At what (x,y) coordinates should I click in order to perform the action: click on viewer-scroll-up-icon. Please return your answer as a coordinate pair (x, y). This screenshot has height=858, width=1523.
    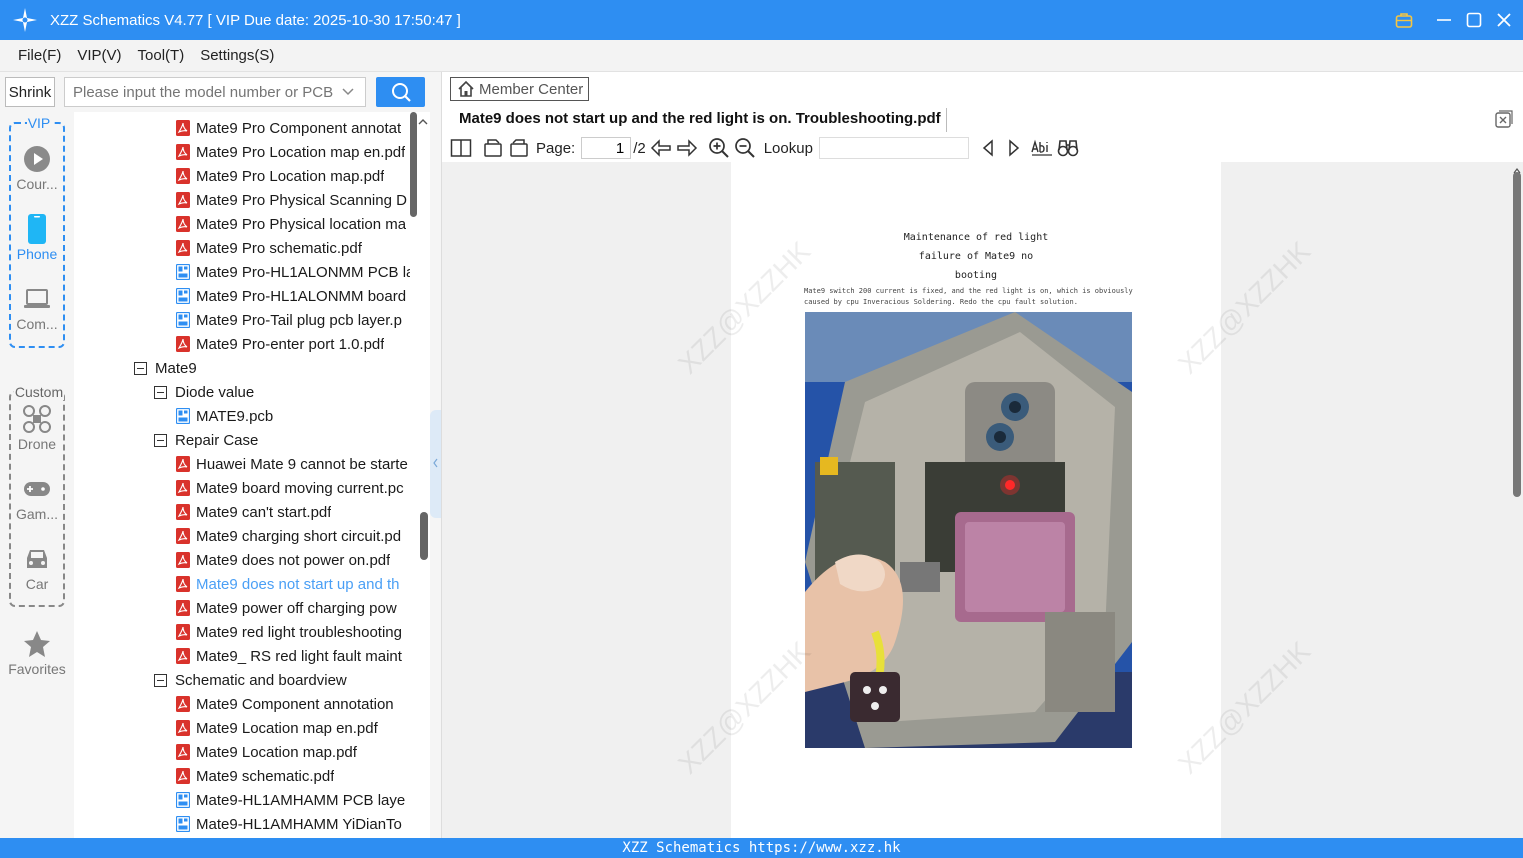
    Looking at the image, I should click on (1517, 170).